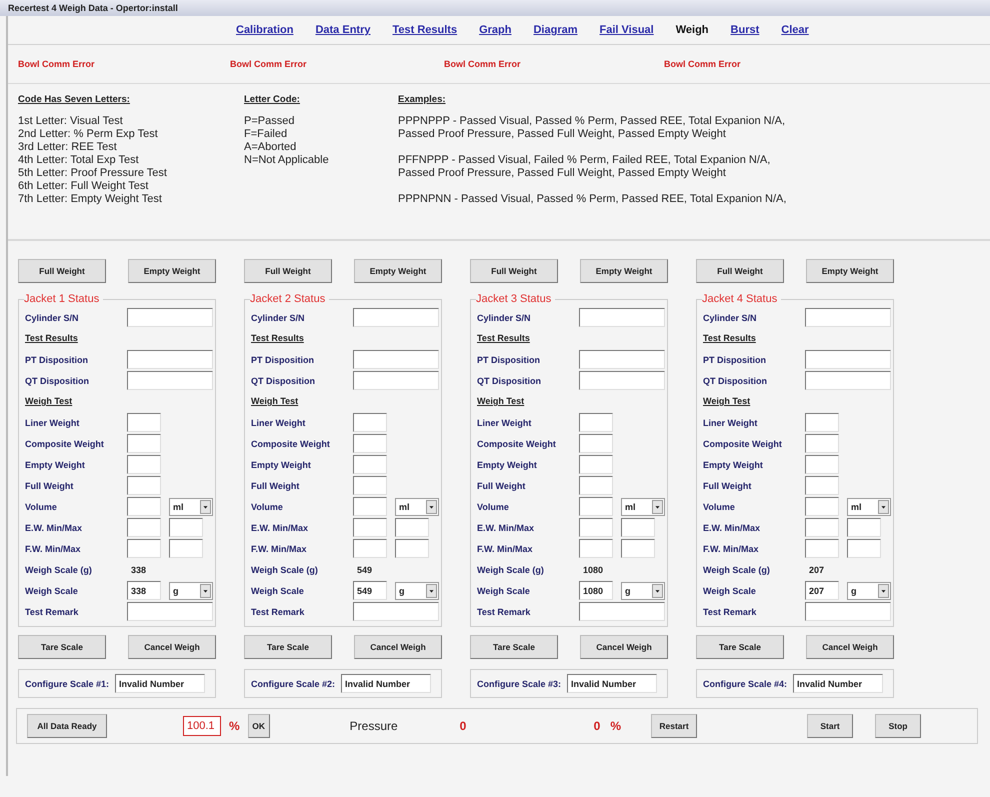 The width and height of the screenshot is (990, 797). What do you see at coordinates (517, 443) in the screenshot?
I see `field-label: Composite Weight` at bounding box center [517, 443].